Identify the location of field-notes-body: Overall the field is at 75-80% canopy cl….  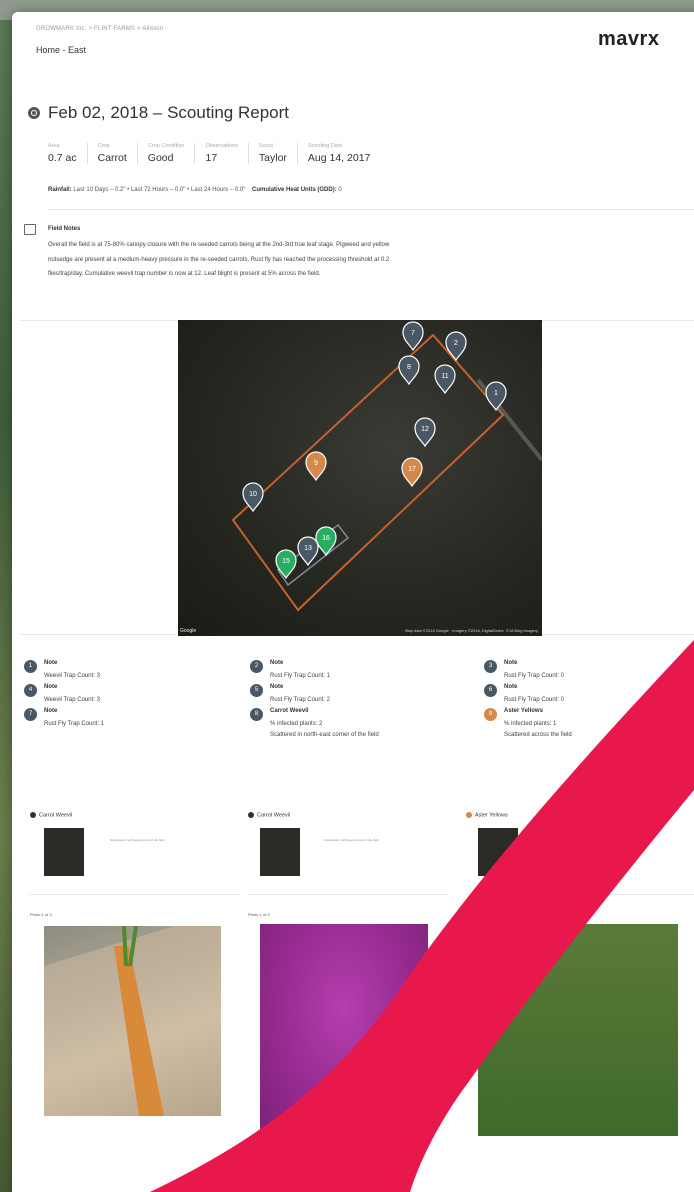
(348, 260).